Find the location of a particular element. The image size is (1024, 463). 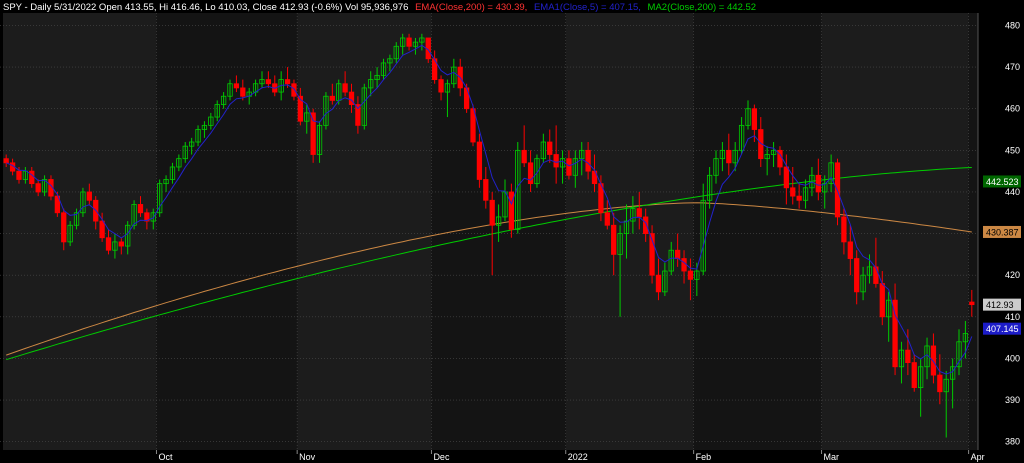

x-tick-label: Apr is located at coordinates (978, 457).